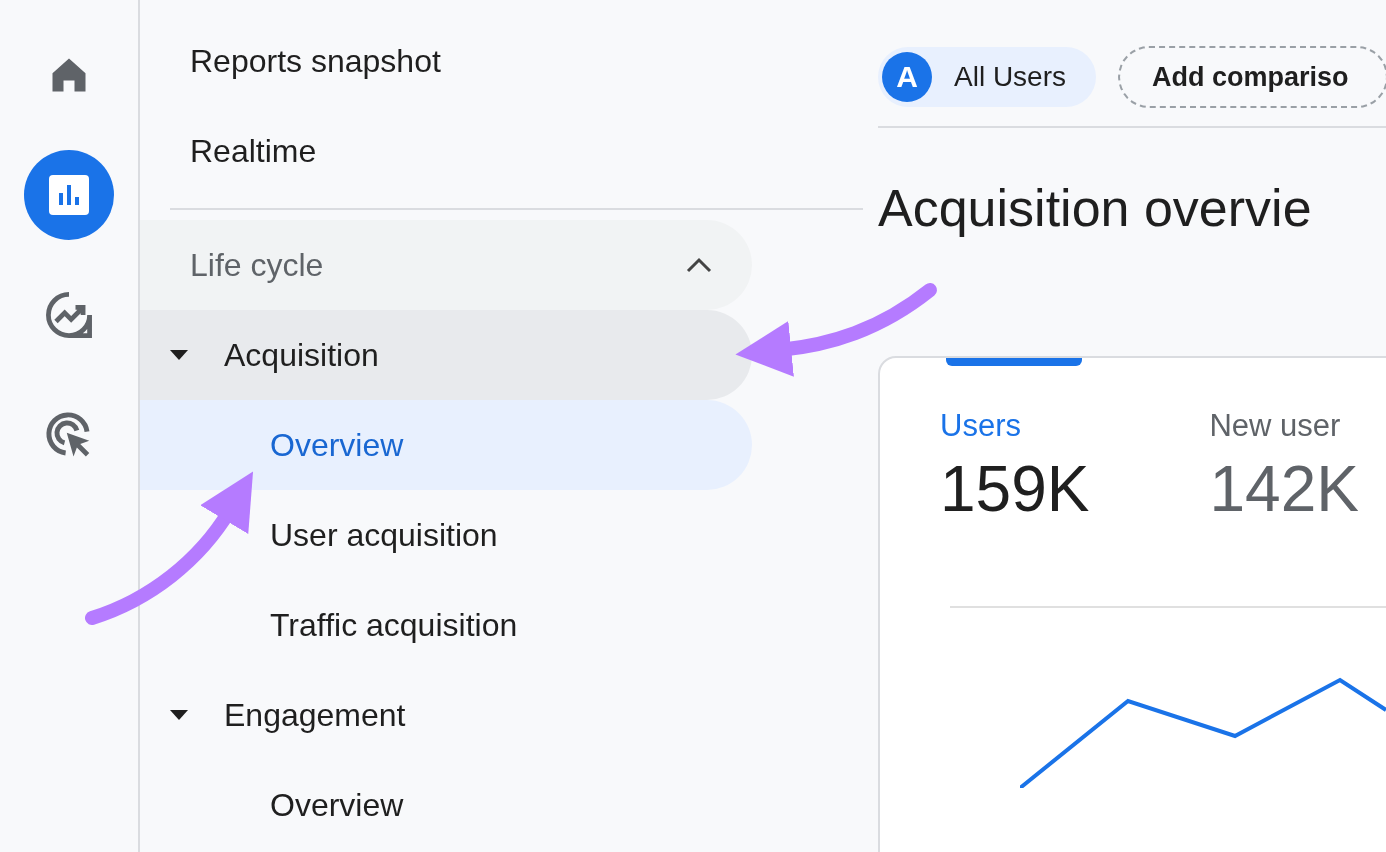 The height and width of the screenshot is (852, 1386). Describe the element at coordinates (315, 715) in the screenshot. I see `topic-label: Engagement` at that location.